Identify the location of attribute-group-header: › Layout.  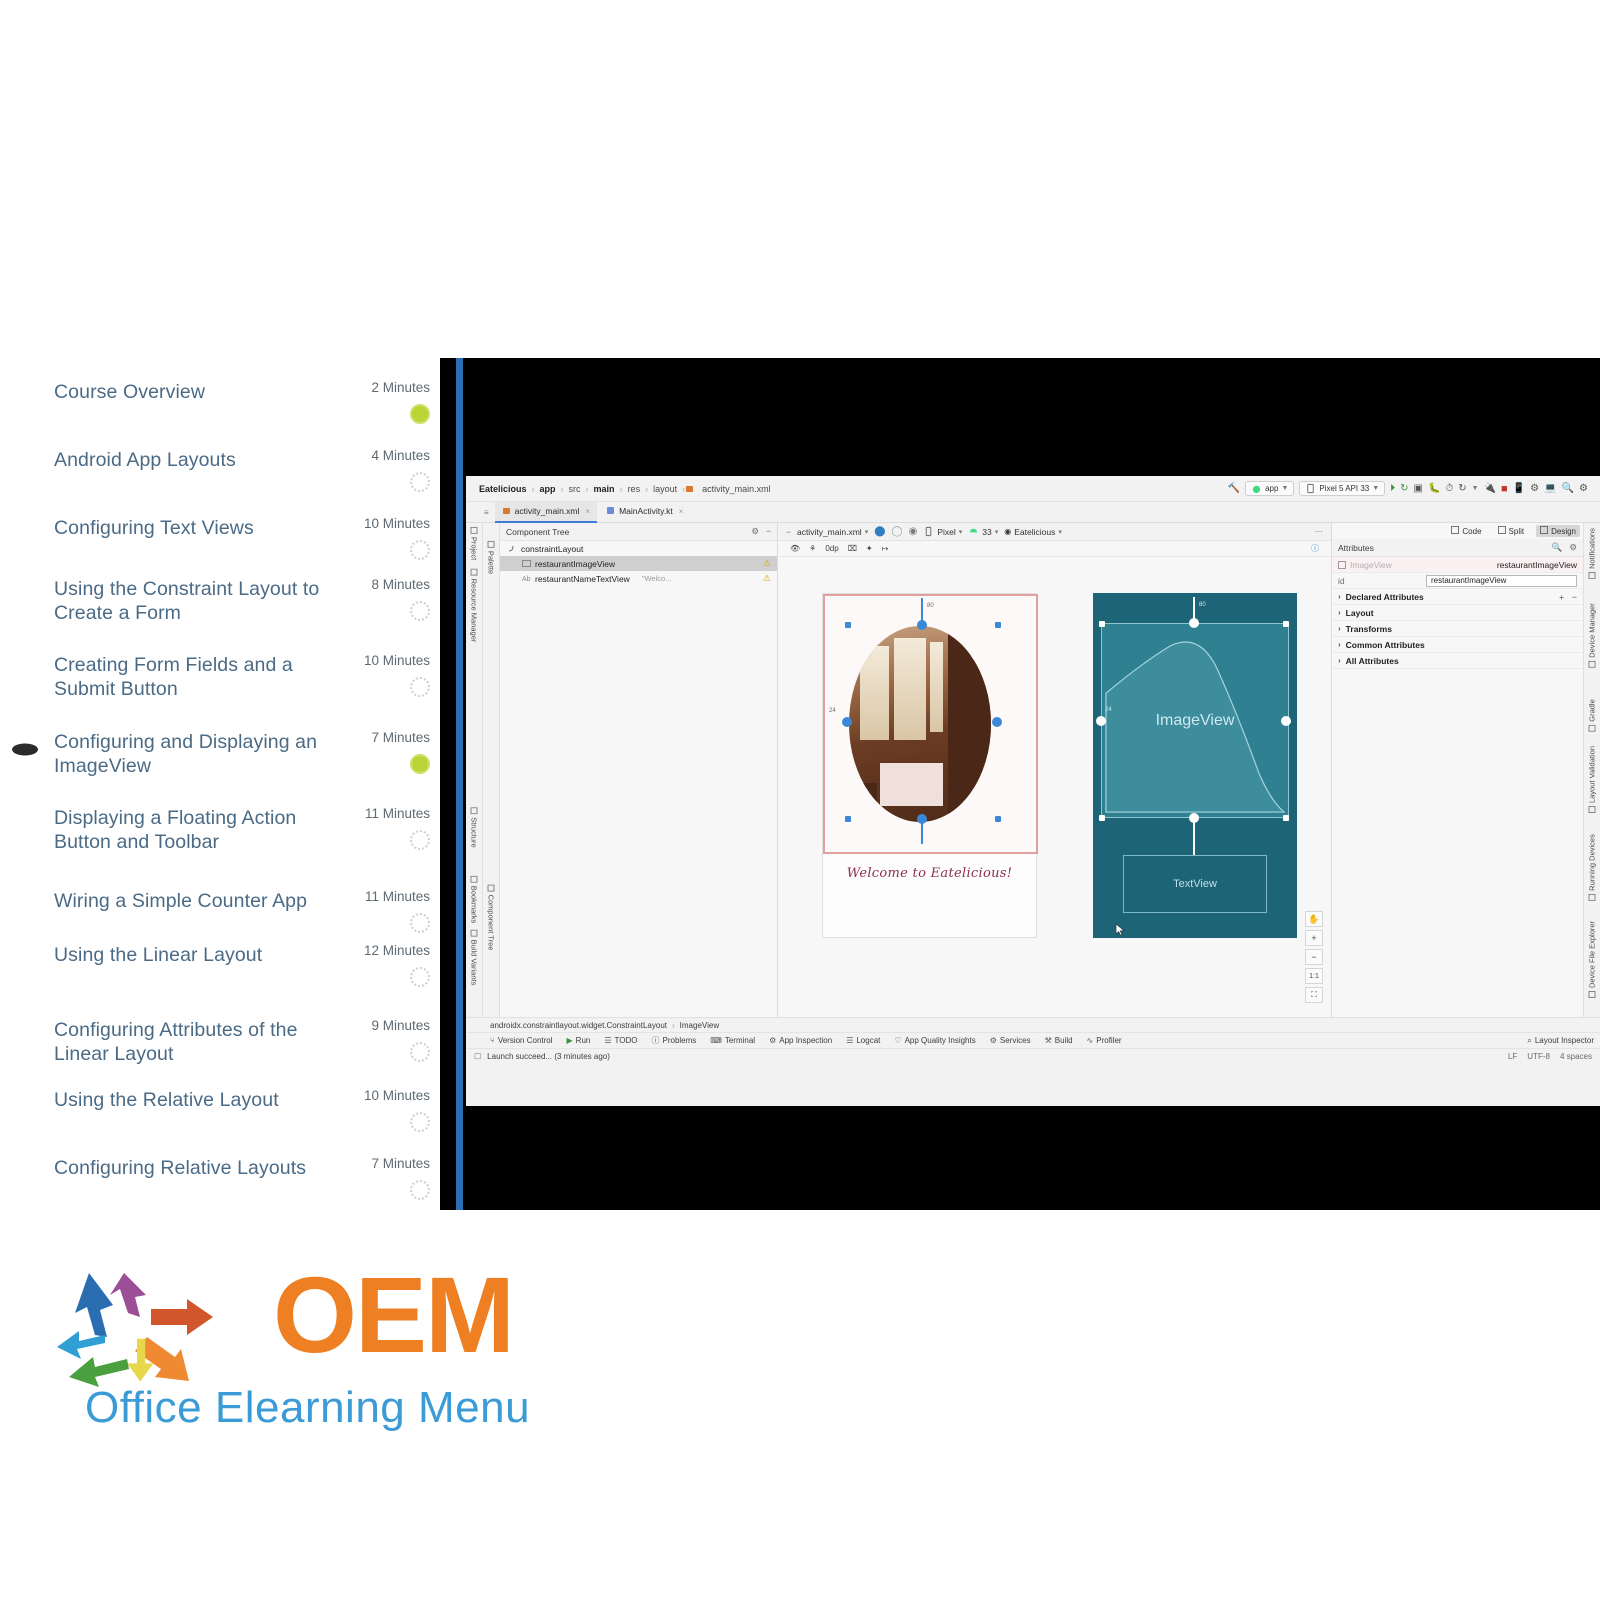
(1457, 613).